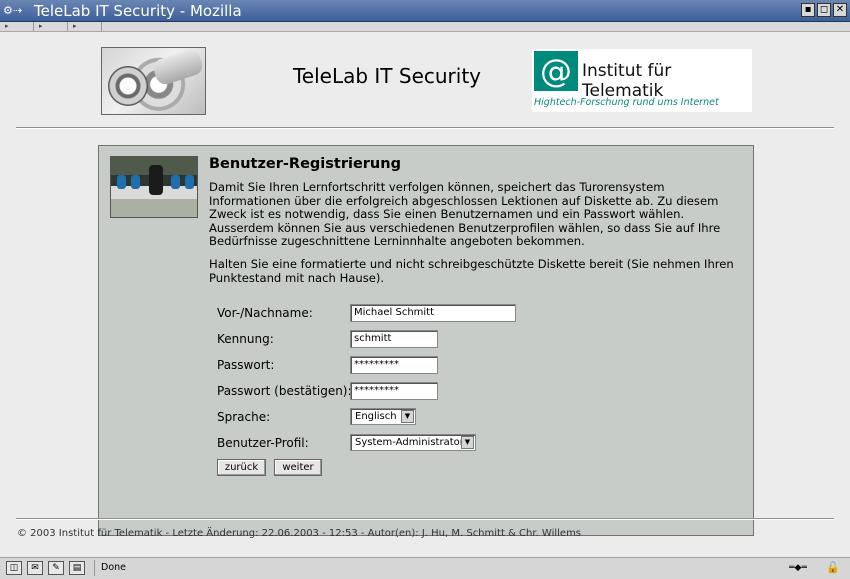 The height and width of the screenshot is (579, 850). Describe the element at coordinates (138, 11) in the screenshot. I see `window-title: TeleLab IT Security - Mozilla` at that location.